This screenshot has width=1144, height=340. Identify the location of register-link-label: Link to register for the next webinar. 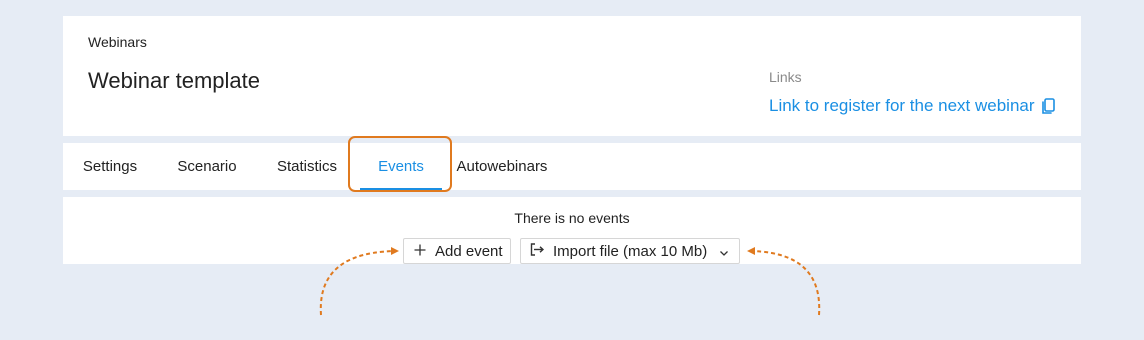
(902, 105).